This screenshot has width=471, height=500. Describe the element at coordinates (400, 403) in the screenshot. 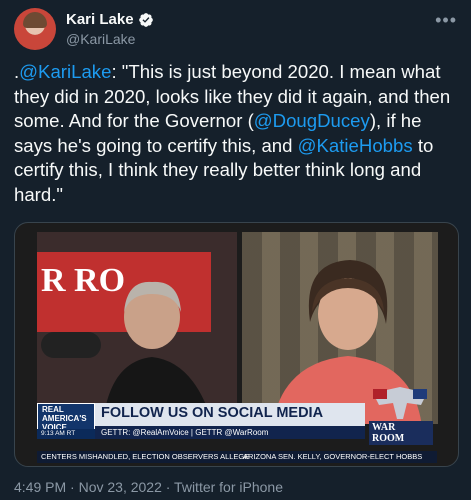

I see `eagle-icon` at that location.